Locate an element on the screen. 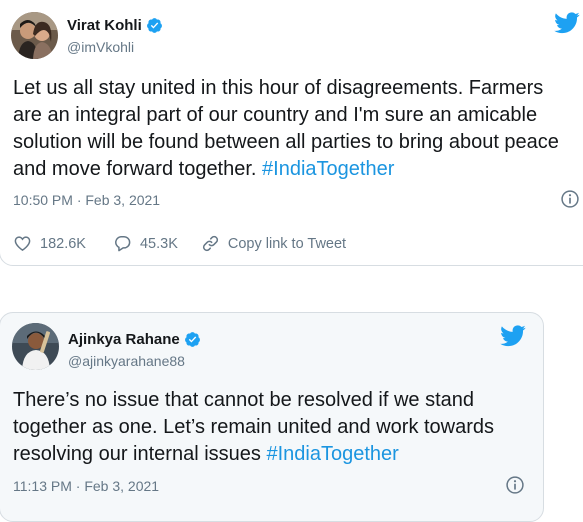 This screenshot has height=522, width=583. like-button: 182.6K is located at coordinates (49, 243).